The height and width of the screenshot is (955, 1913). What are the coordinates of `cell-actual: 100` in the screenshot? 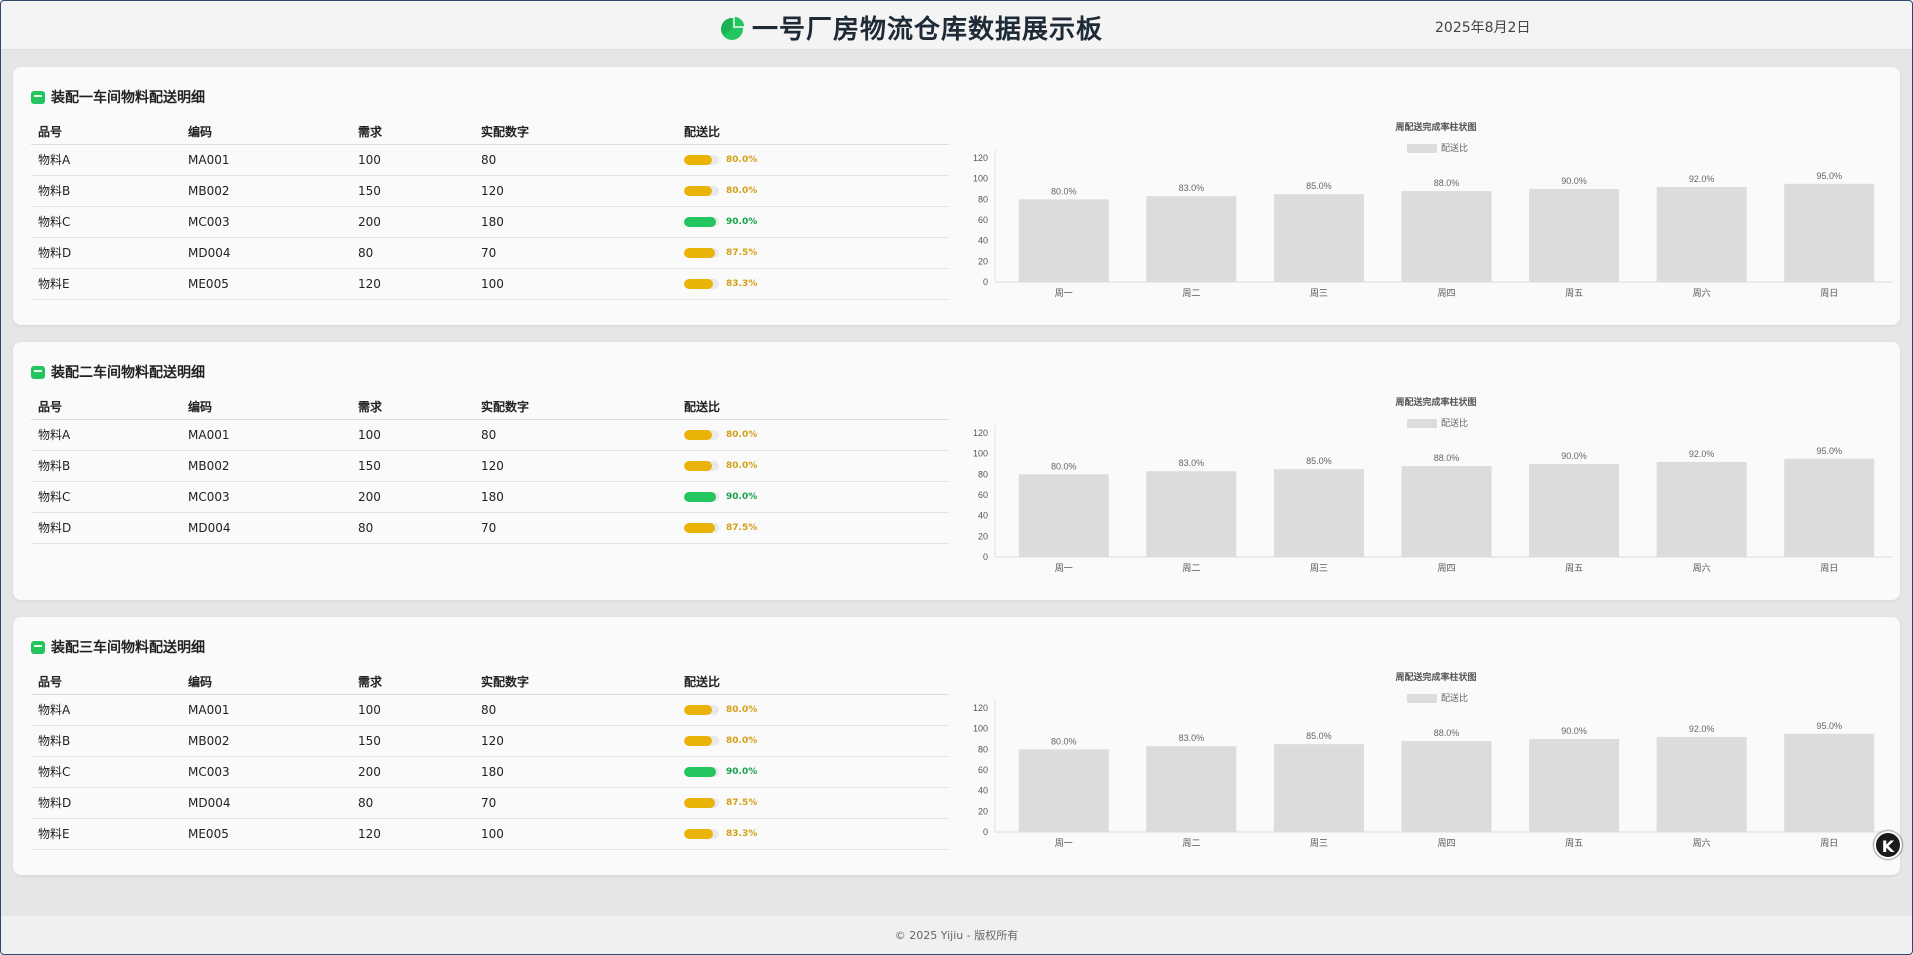 It's located at (575, 284).